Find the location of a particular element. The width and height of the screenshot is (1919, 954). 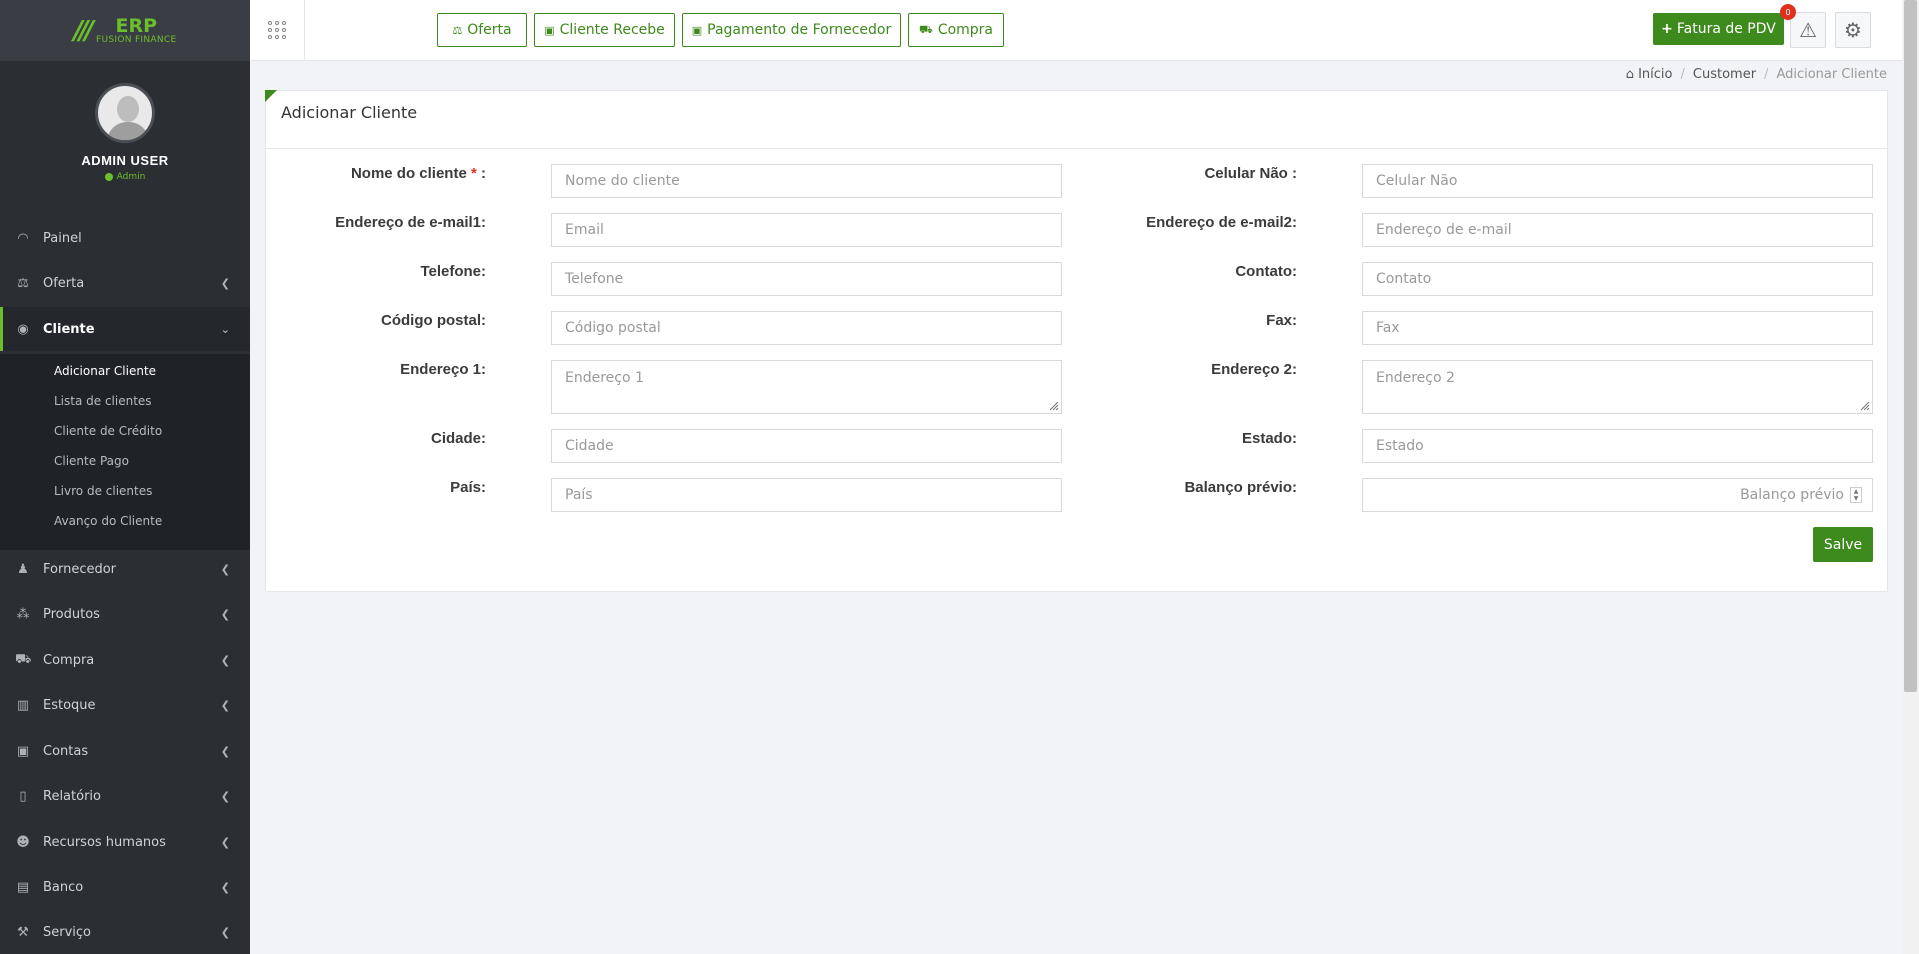

submenu-cliente-pago: Cliente Pago is located at coordinates (91, 461).